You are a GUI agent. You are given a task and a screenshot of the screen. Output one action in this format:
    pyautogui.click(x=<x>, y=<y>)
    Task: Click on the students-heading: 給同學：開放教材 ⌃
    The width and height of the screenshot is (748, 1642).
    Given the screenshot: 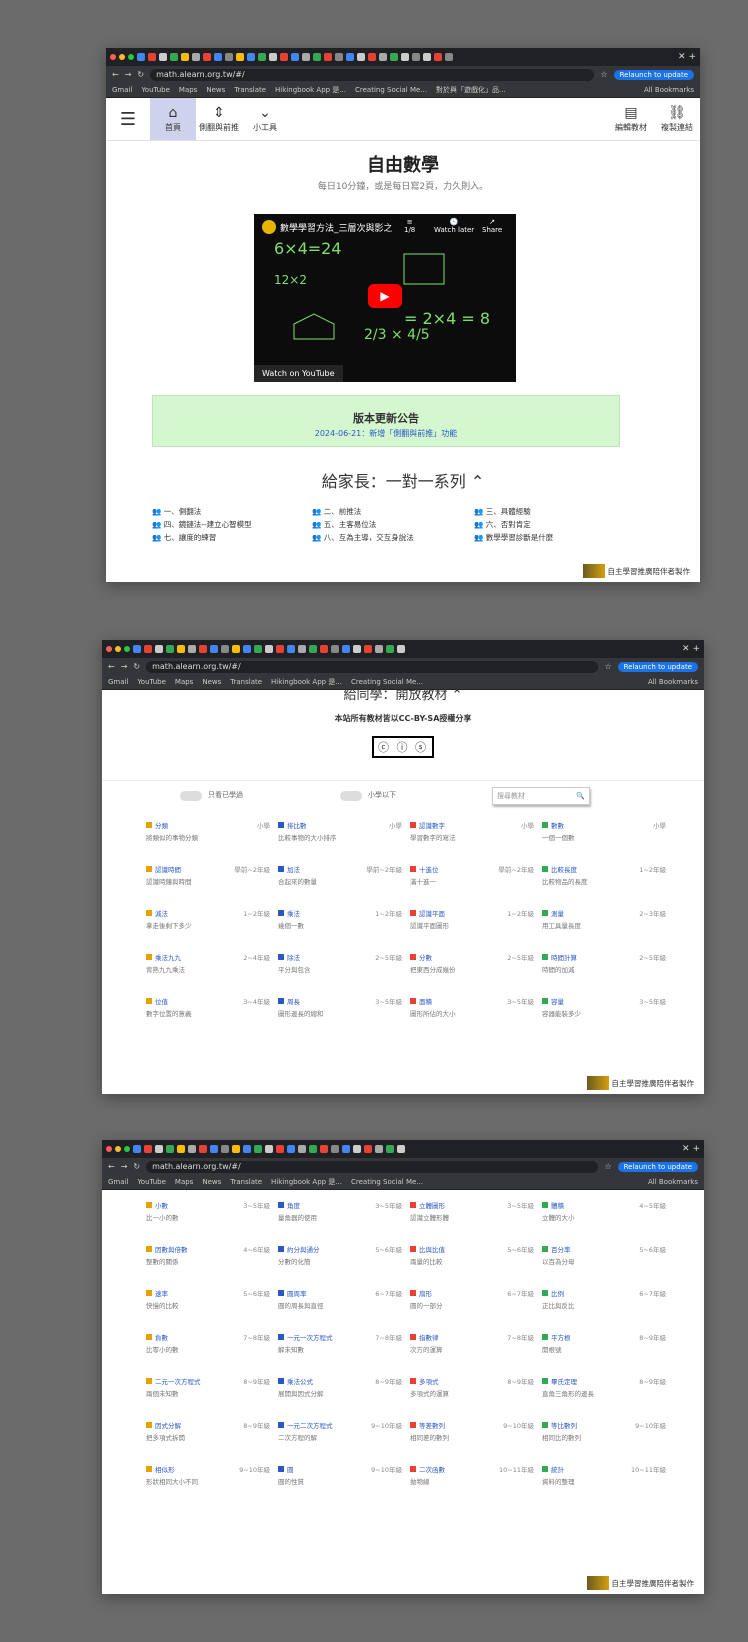 What is the action you would take?
    pyautogui.click(x=403, y=693)
    